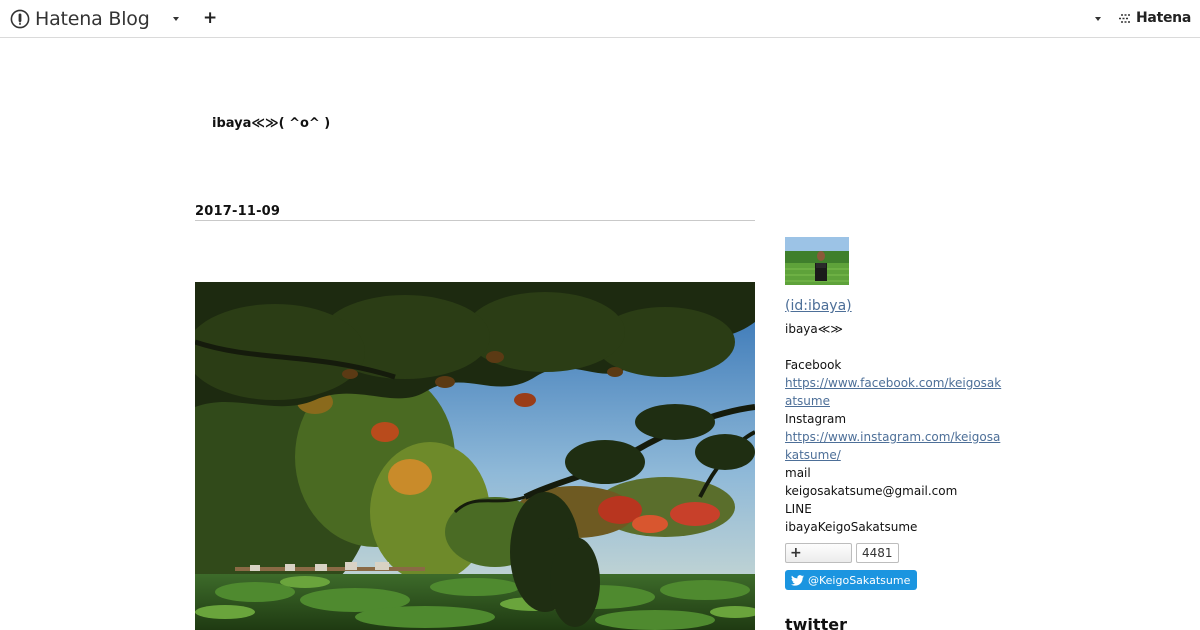  I want to click on blog-menu-caret-icon, so click(176, 18).